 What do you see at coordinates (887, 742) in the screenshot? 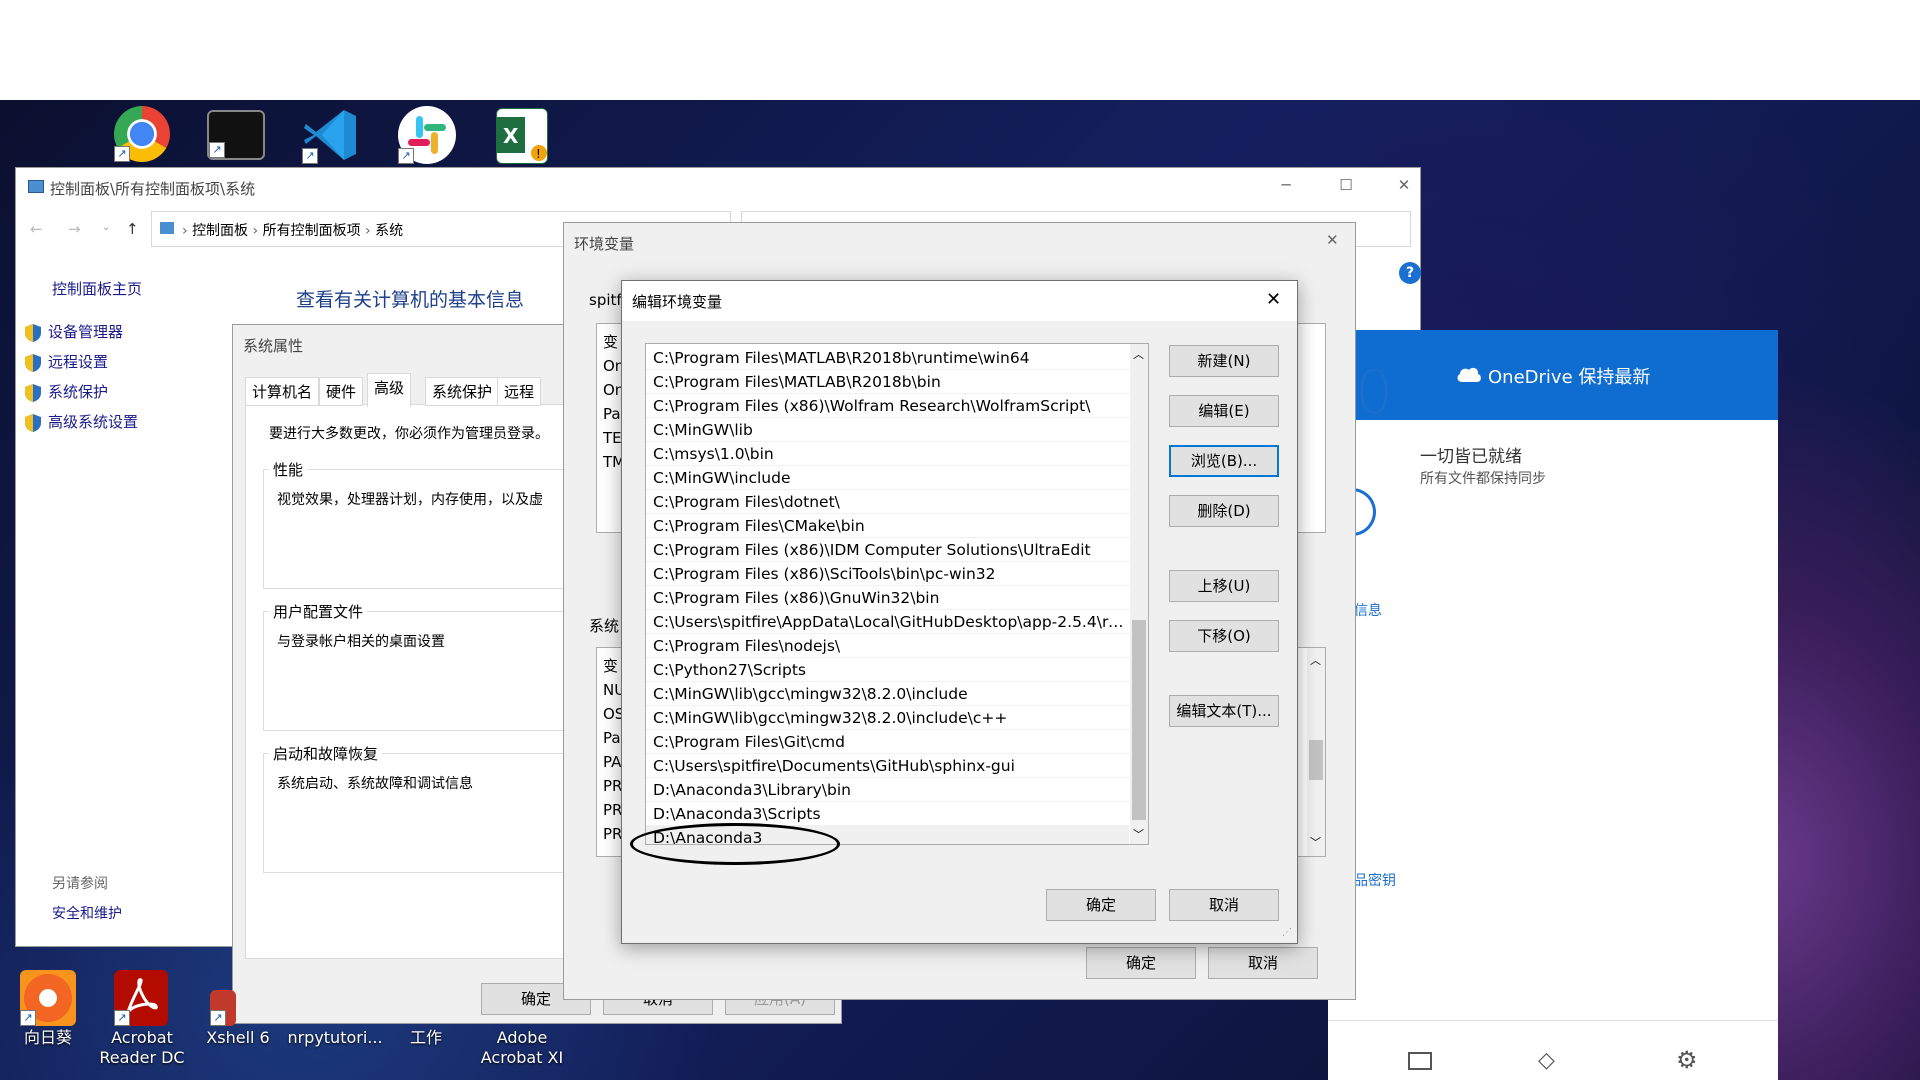
I see `path-list-item: C:\Program Files\Git\cmd` at bounding box center [887, 742].